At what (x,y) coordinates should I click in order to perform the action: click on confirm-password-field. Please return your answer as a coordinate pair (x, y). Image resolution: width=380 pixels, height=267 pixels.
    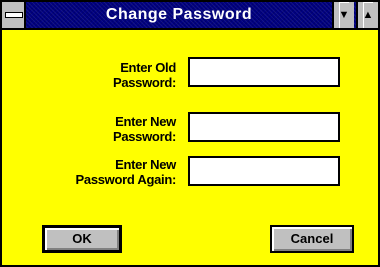
    Looking at the image, I should click on (264, 171).